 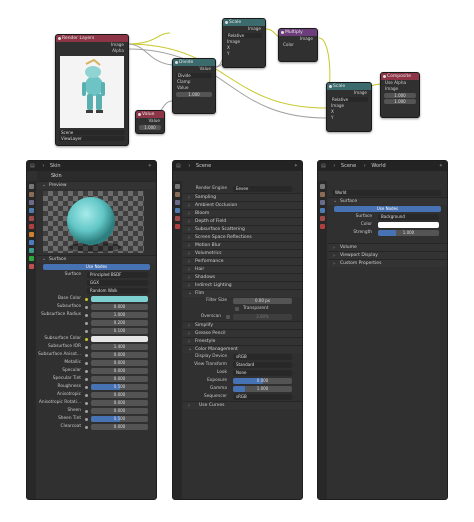 What do you see at coordinates (408, 217) in the screenshot?
I see `surface-shader-select: Background` at bounding box center [408, 217].